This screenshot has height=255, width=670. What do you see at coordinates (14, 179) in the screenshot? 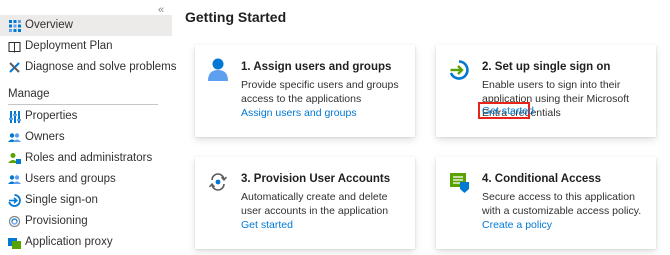
I see `users-groups-icon` at bounding box center [14, 179].